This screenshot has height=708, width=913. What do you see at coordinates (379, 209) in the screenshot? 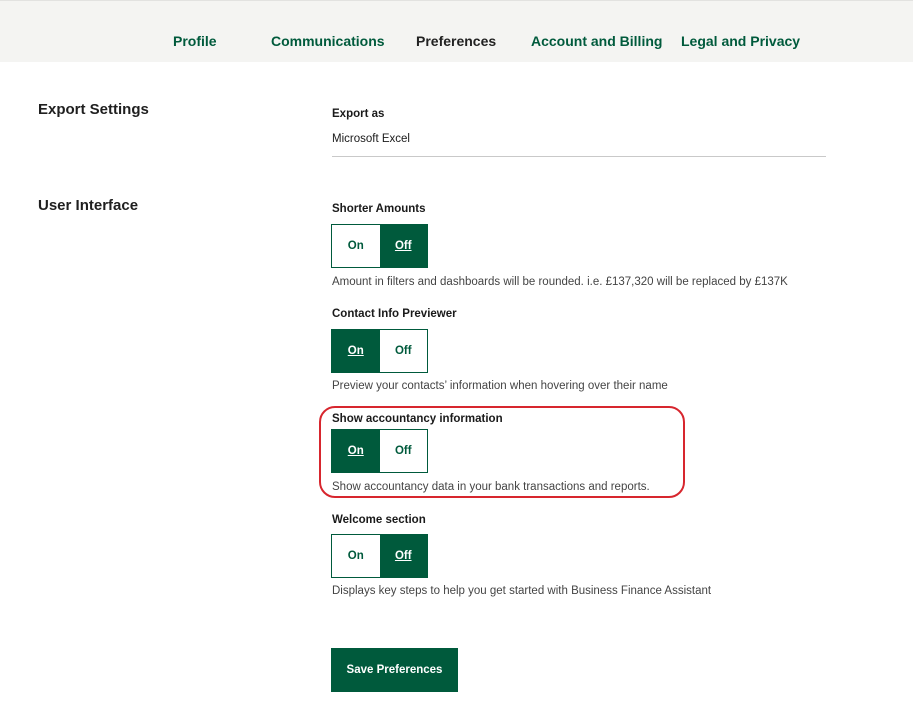
I see `shorter-amounts-title: Shorter Amounts` at bounding box center [379, 209].